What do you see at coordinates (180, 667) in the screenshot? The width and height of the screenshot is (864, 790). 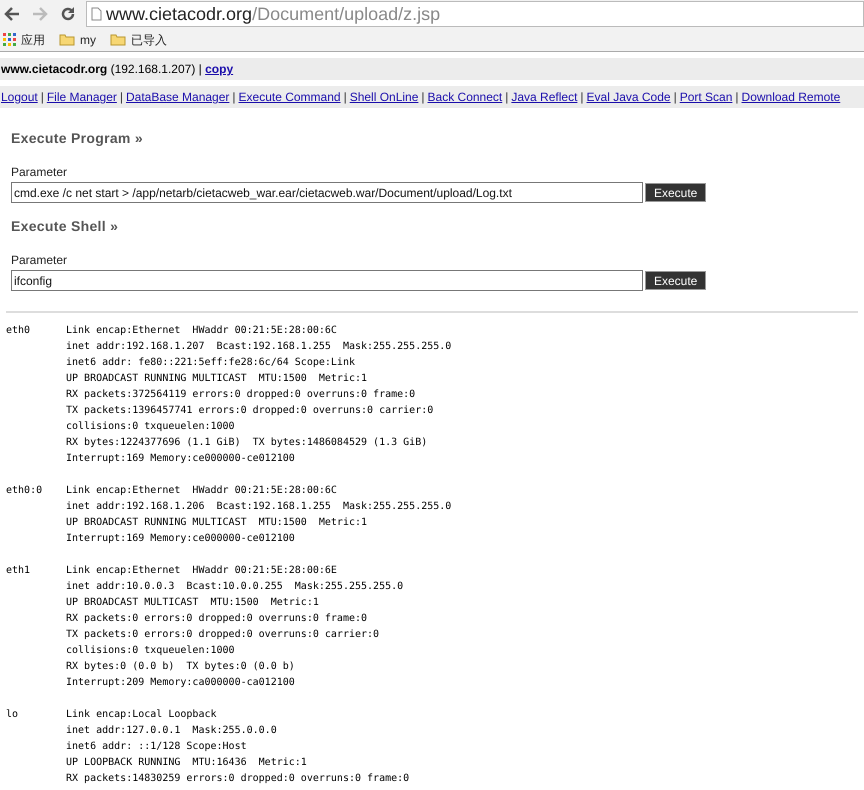 I see `output-line: RX bytes:0 (0.0 b) TX bytes:0 (0.0 b)` at bounding box center [180, 667].